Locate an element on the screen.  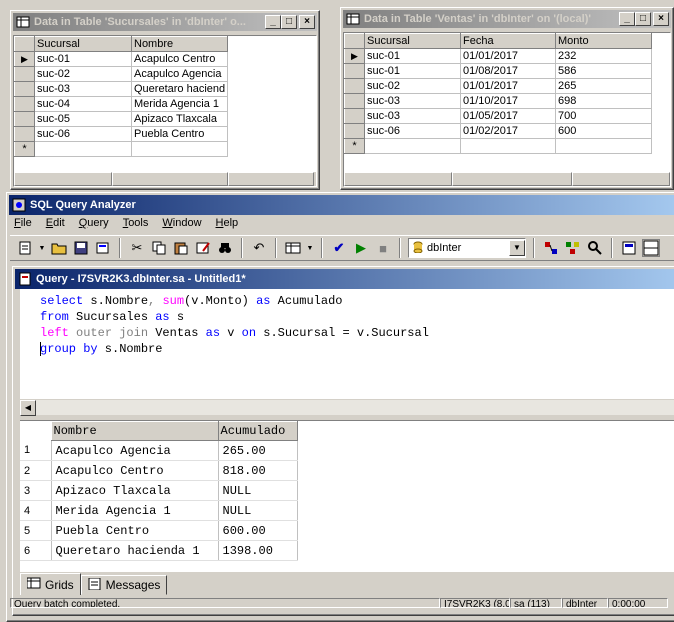
results-row: 4 Merida Agencia 1 NULL is located at coordinates (159, 510).